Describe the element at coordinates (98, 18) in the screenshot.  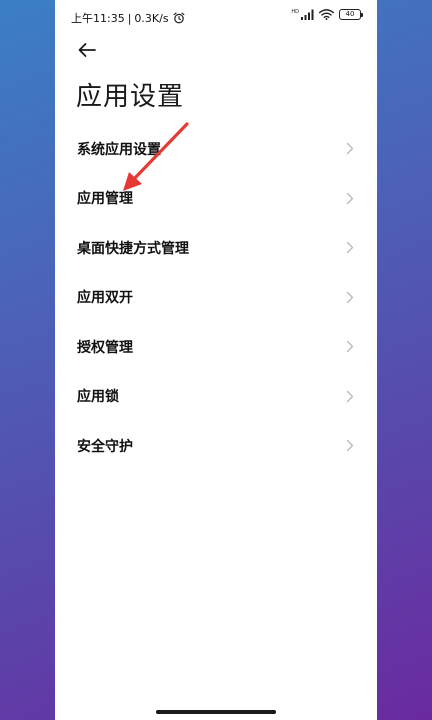
I see `status-time: 上午11:35` at that location.